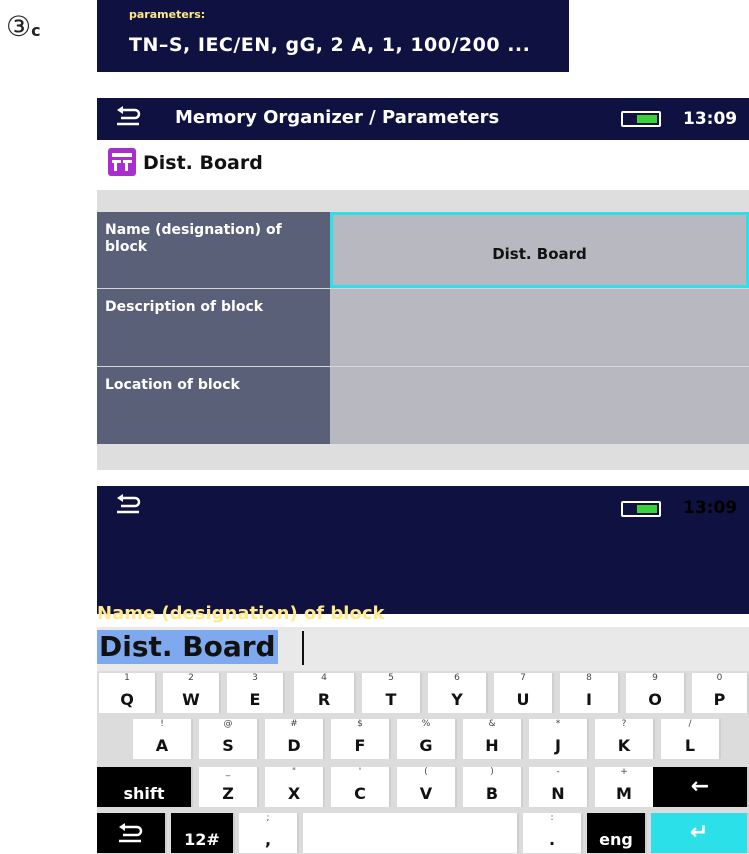 The image size is (749, 854). What do you see at coordinates (523, 678) in the screenshot?
I see `key-u-alt: 7` at bounding box center [523, 678].